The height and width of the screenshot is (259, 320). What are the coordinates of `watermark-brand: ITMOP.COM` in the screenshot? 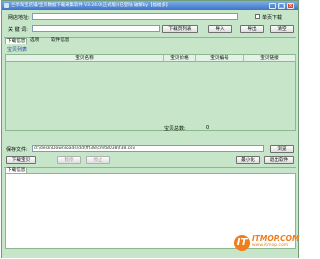 It's located at (276, 238).